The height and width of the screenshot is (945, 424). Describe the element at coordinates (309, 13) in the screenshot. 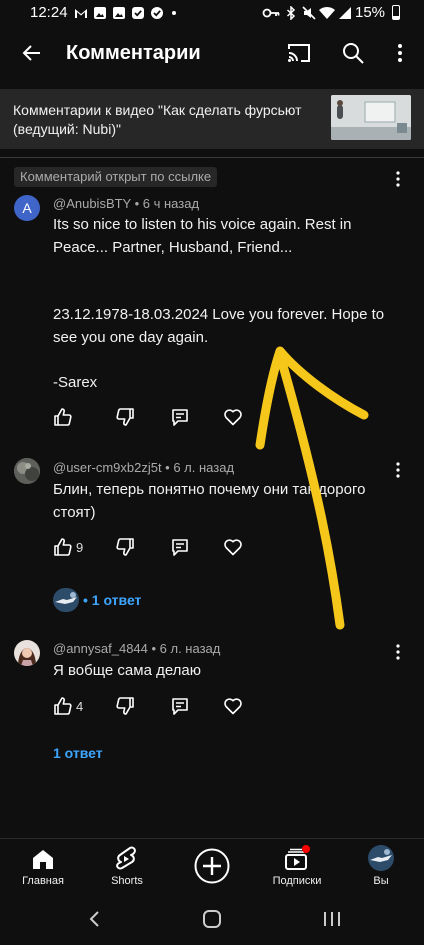

I see `mute-icon` at that location.